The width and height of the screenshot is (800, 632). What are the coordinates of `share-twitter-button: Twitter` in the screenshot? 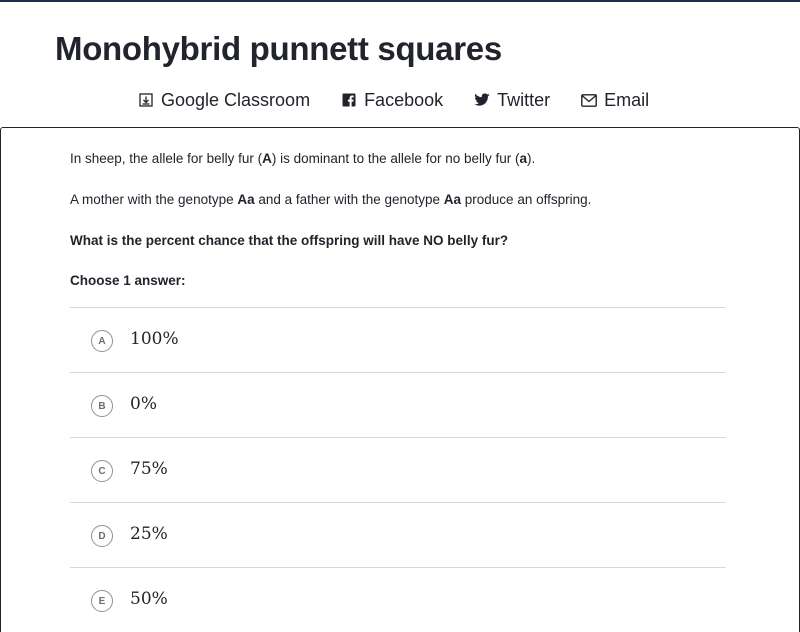 It's located at (512, 100).